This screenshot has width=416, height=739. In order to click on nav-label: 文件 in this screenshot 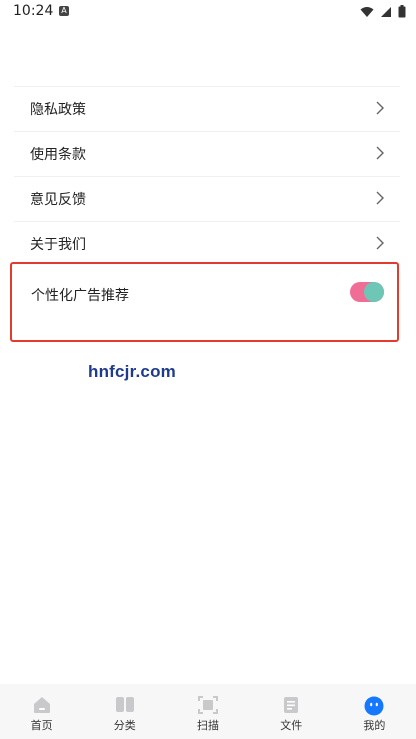, I will do `click(291, 725)`.